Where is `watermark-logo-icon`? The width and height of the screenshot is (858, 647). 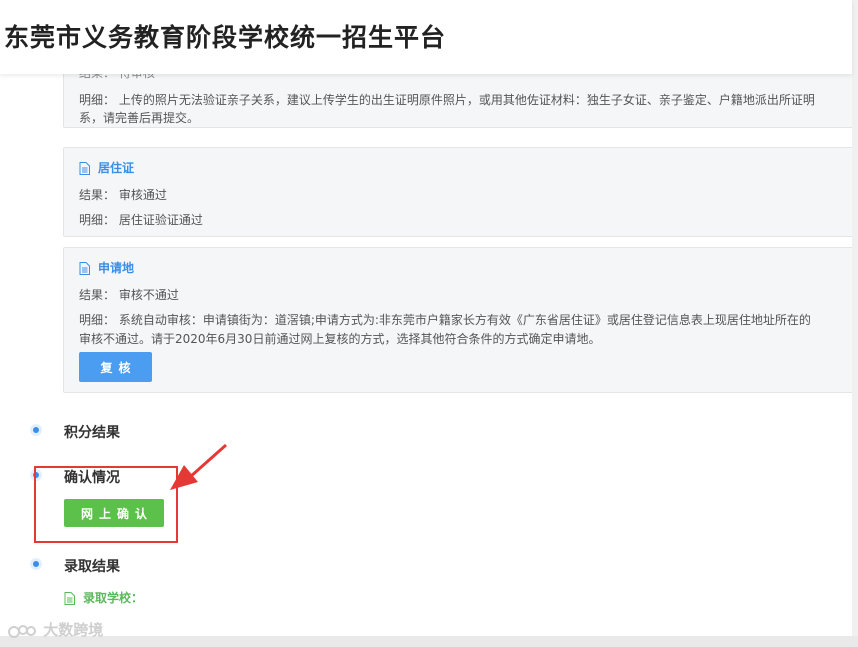
watermark-logo-icon is located at coordinates (22, 631).